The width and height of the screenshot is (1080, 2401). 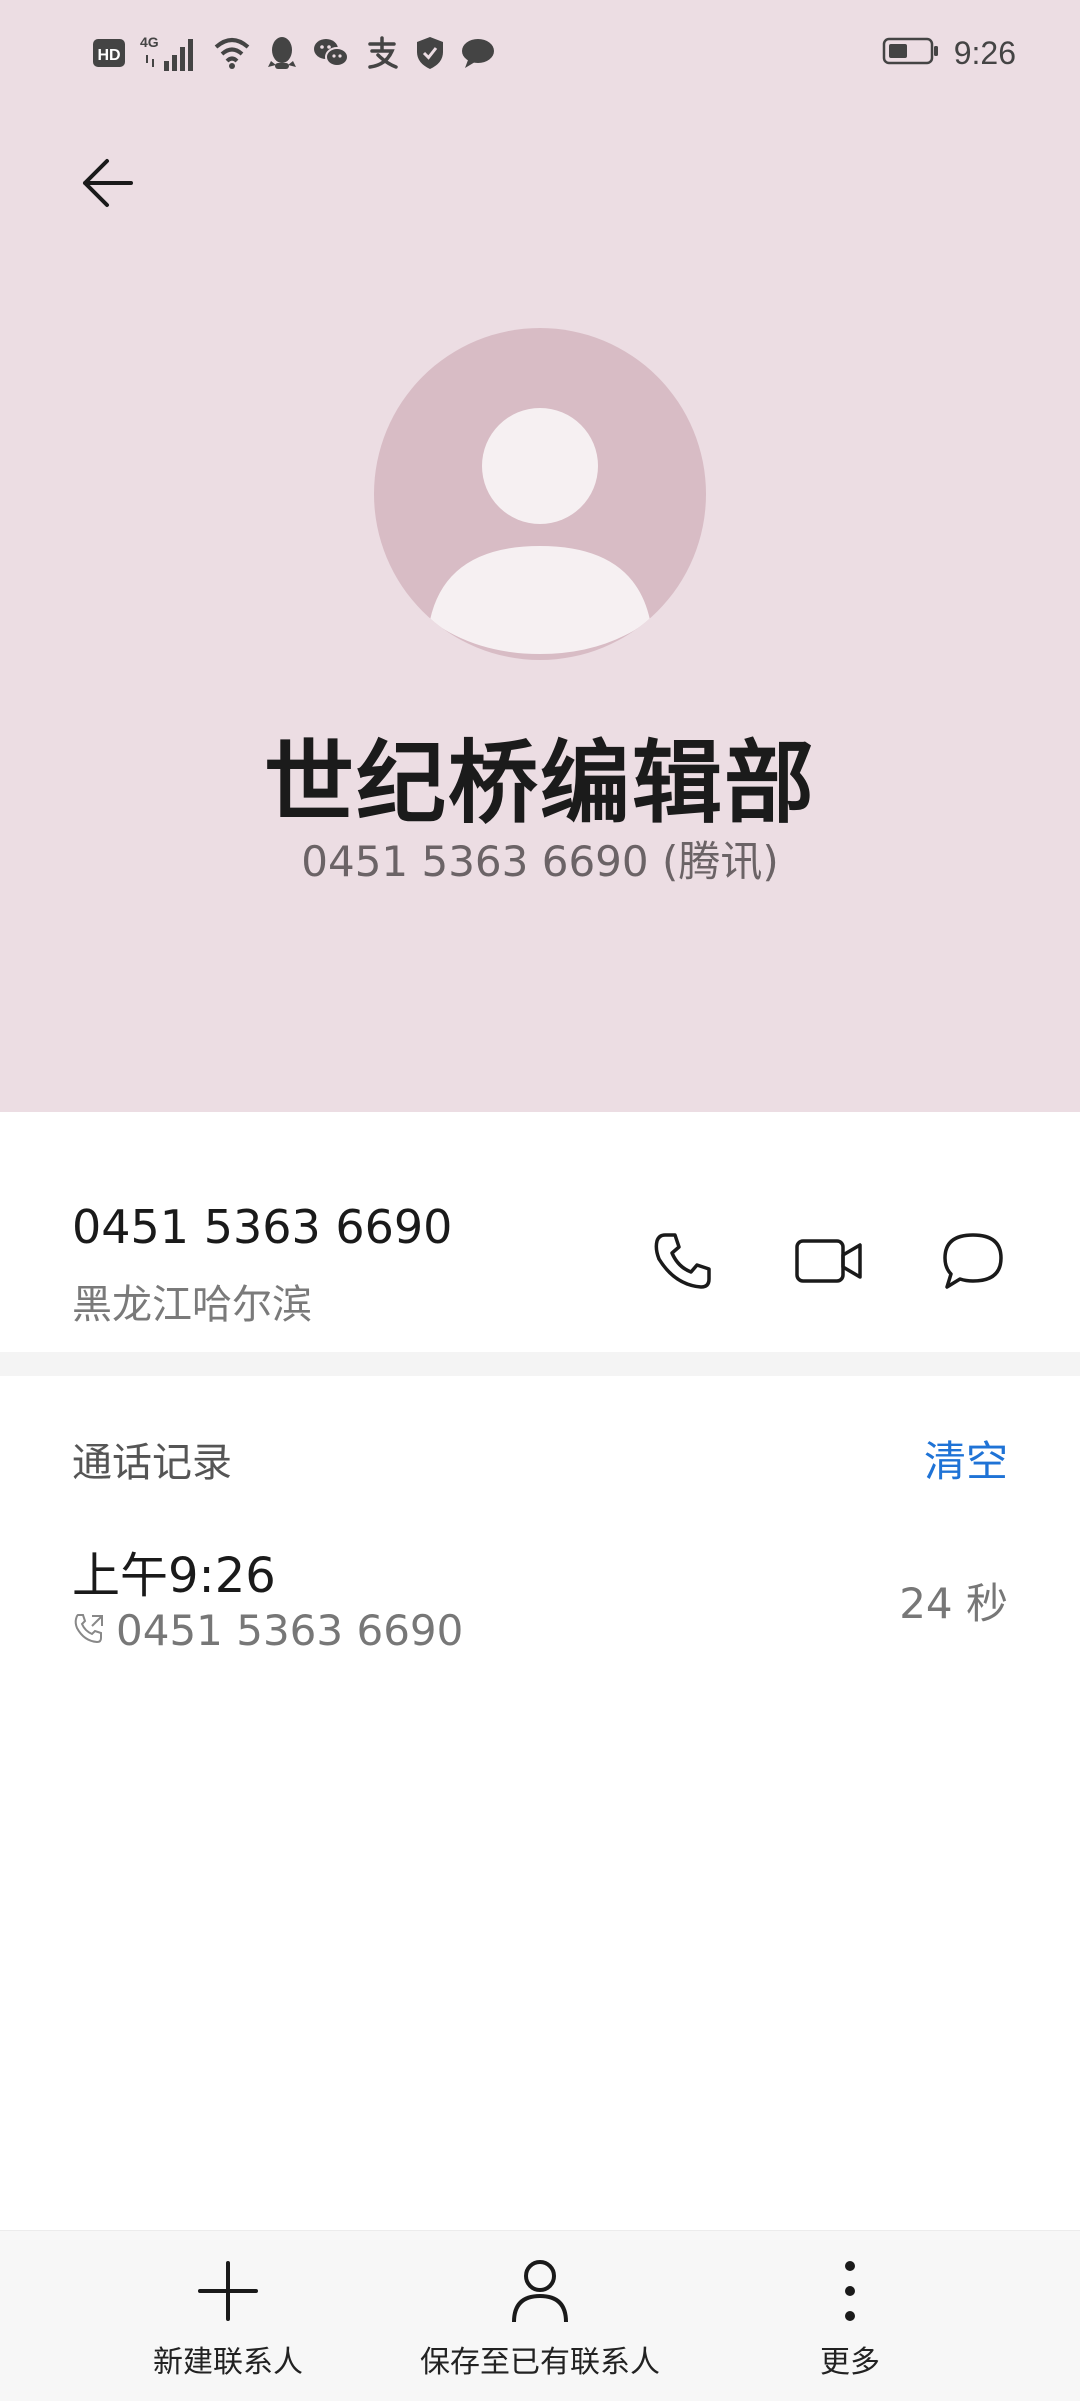 What do you see at coordinates (282, 53) in the screenshot?
I see `qq-icon` at bounding box center [282, 53].